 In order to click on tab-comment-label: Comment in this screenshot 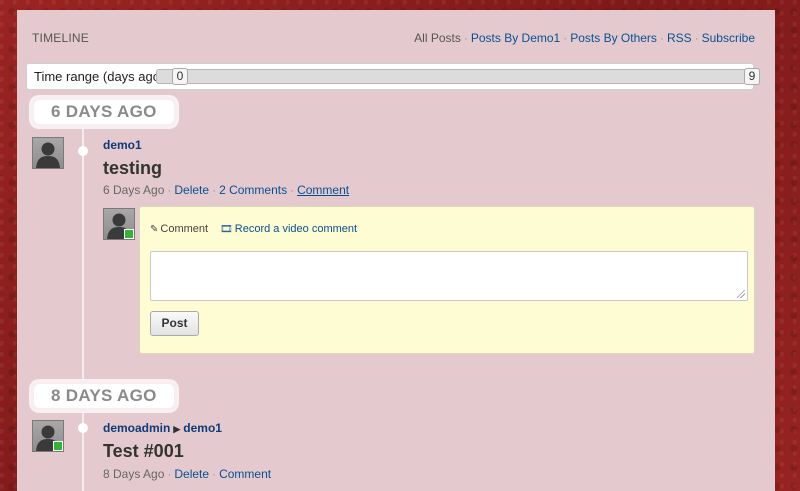, I will do `click(184, 229)`.